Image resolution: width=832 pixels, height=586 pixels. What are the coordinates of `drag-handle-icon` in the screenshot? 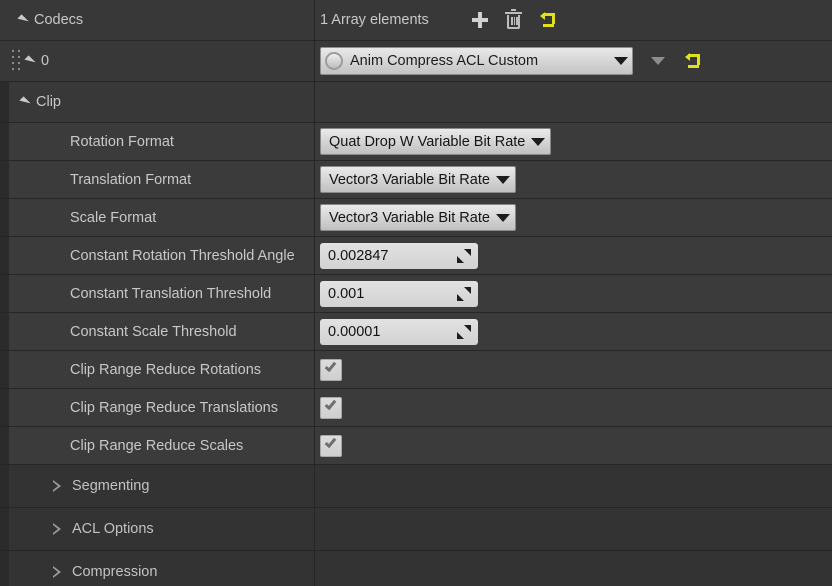 It's located at (16, 61).